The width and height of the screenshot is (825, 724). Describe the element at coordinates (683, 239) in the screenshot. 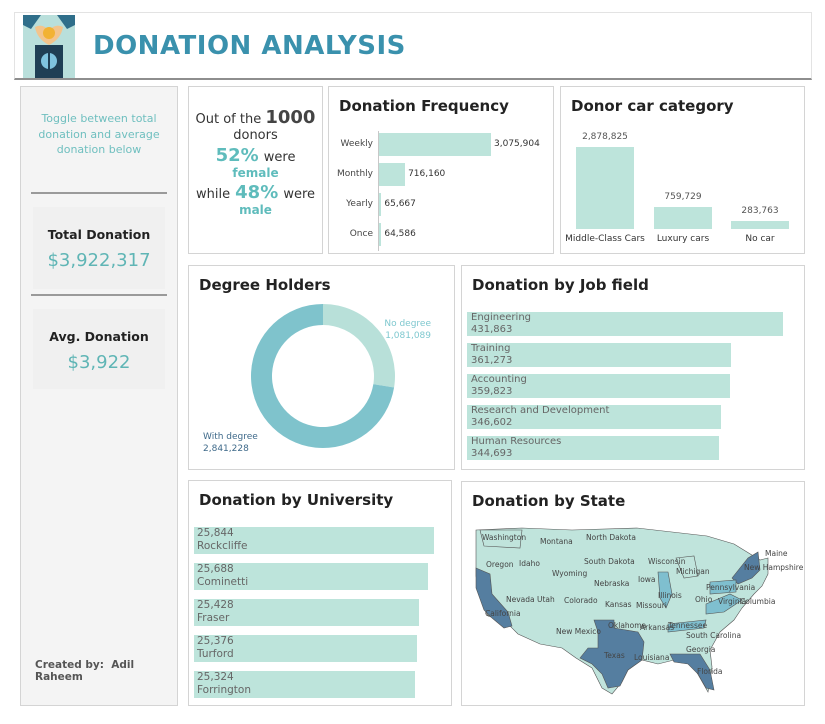

I see `car-category: Luxury cars` at that location.